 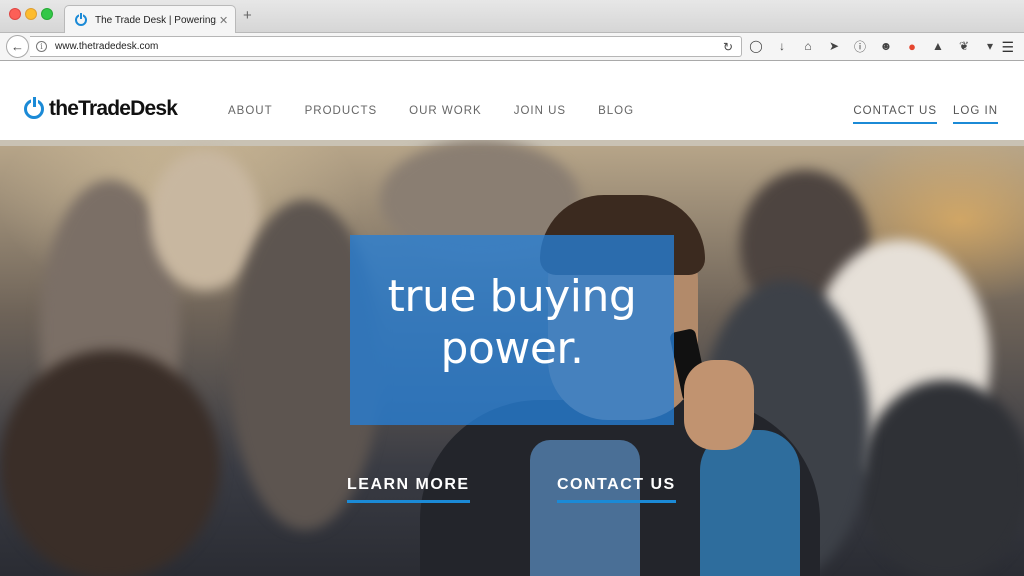 I want to click on logo-text: theTradeDesk, so click(x=113, y=108).